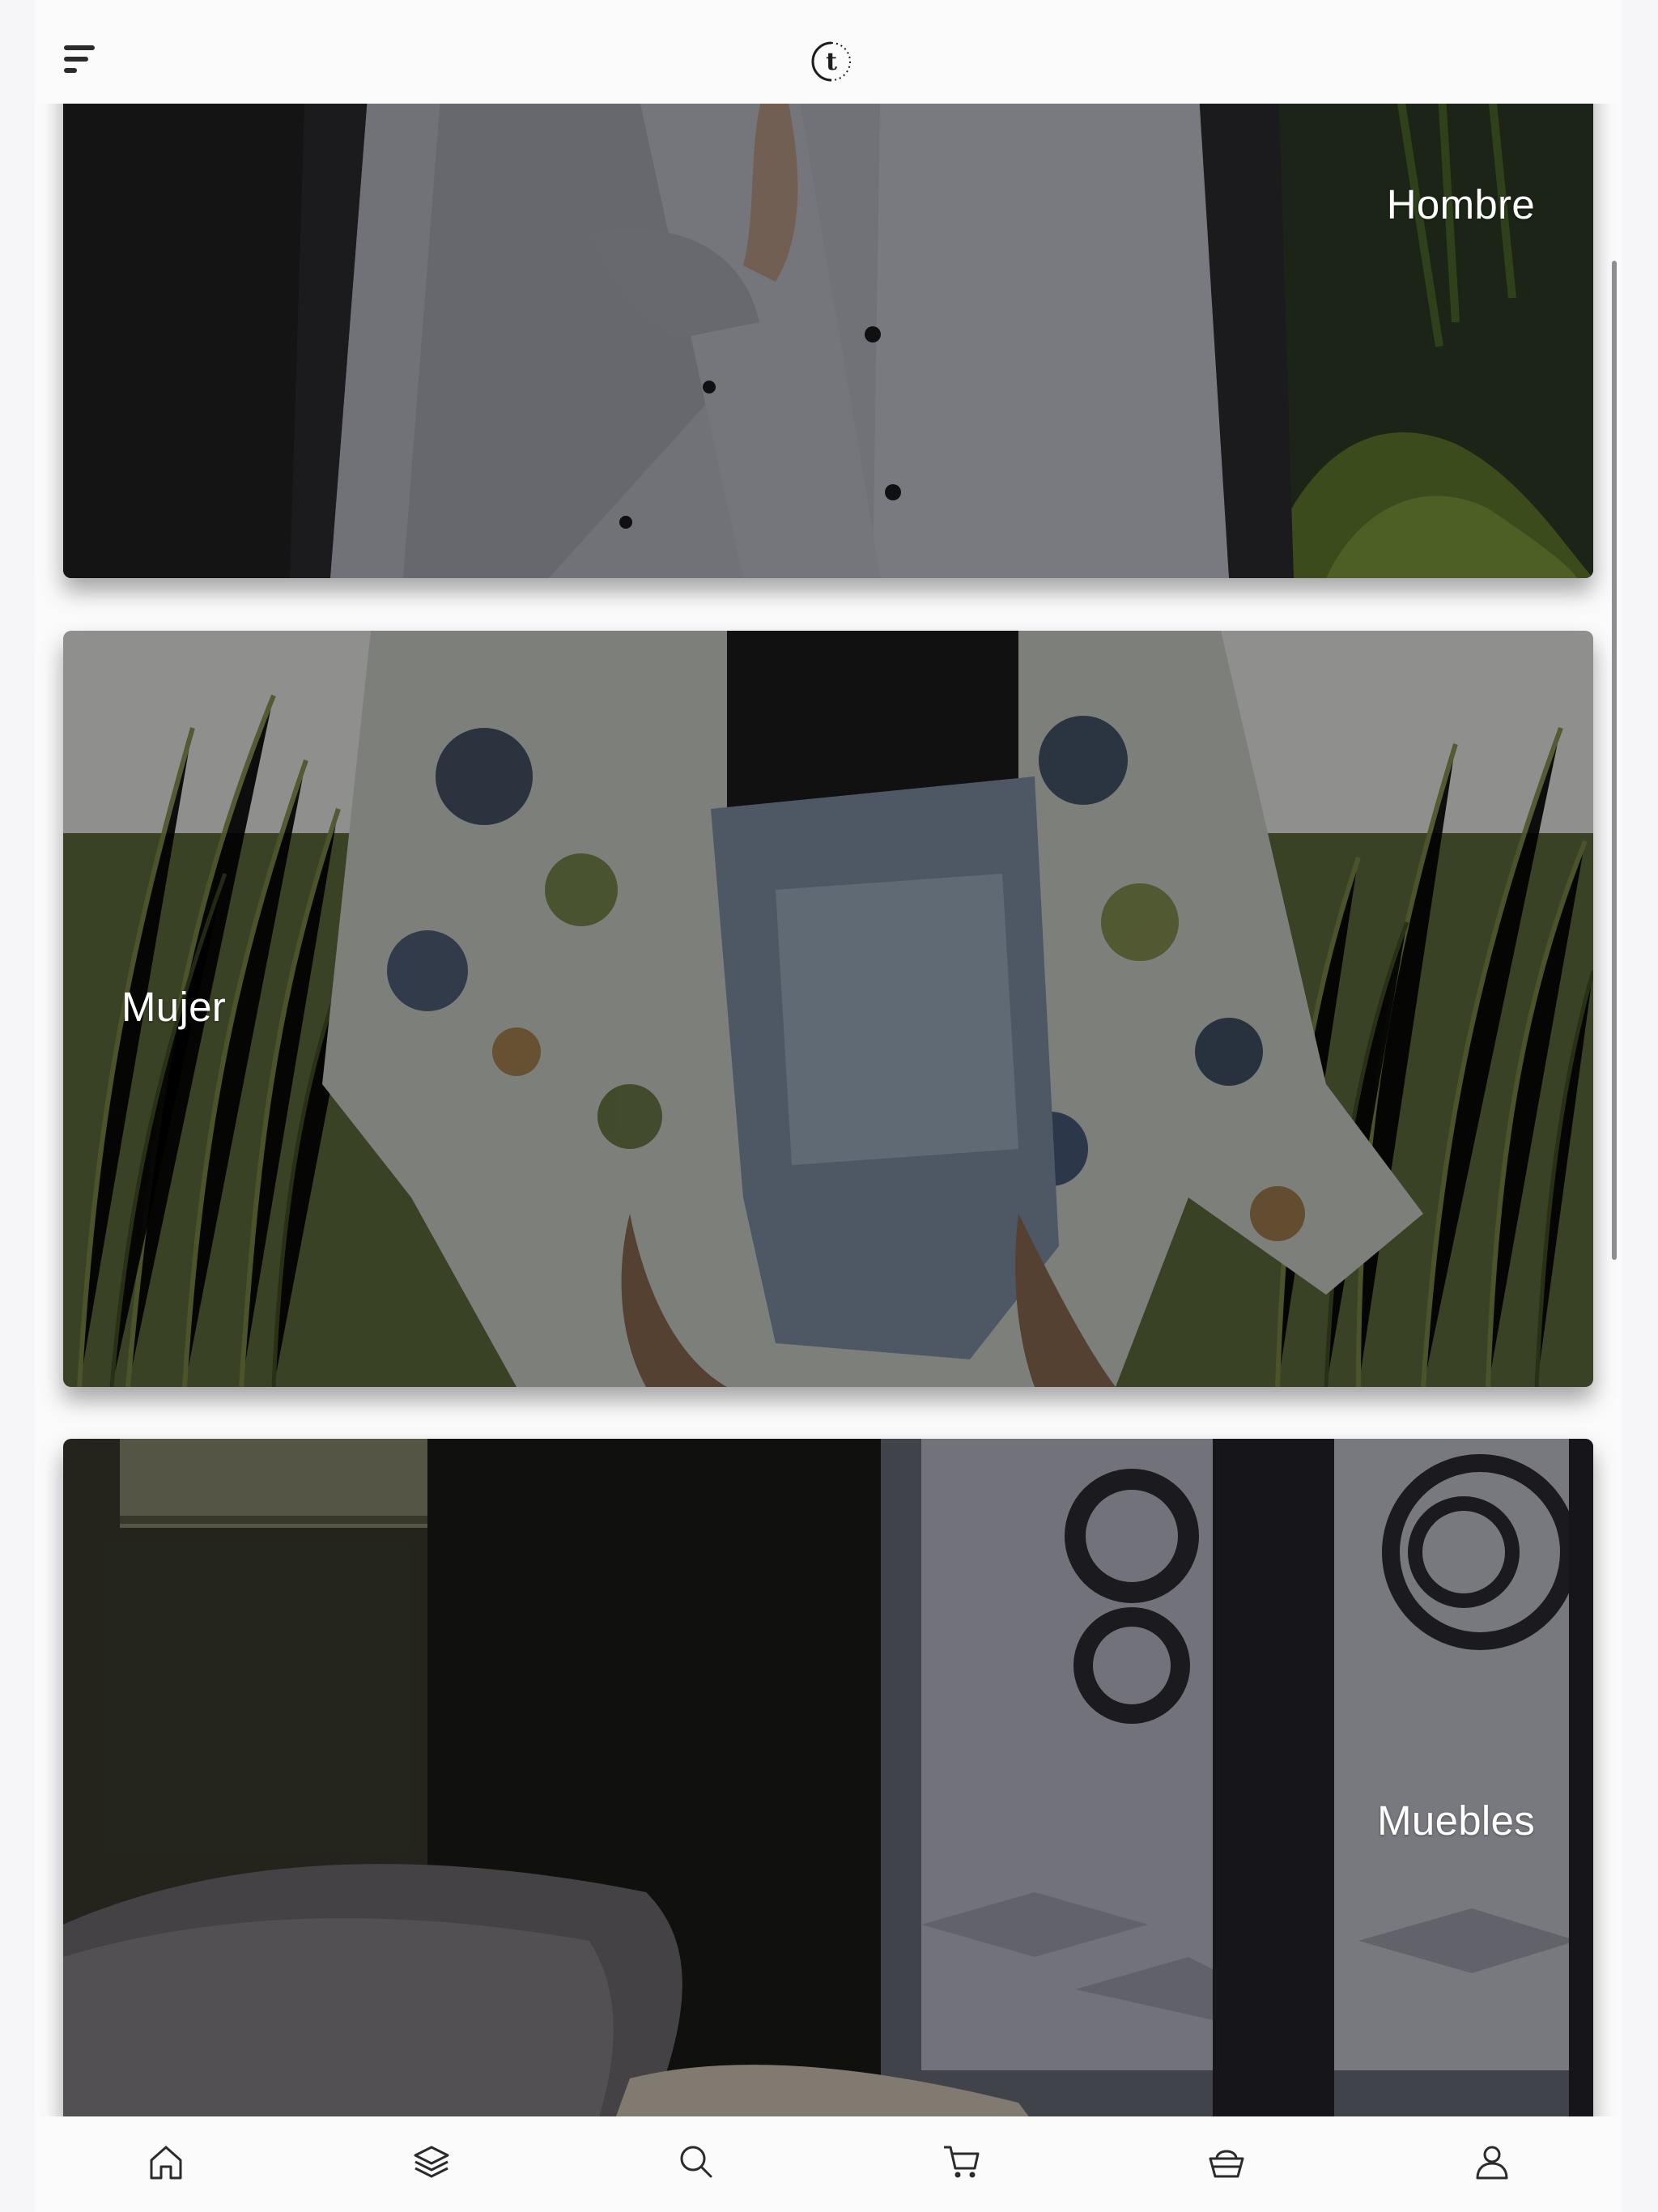  What do you see at coordinates (174, 1007) in the screenshot?
I see `category-label-mujer: Mujer` at bounding box center [174, 1007].